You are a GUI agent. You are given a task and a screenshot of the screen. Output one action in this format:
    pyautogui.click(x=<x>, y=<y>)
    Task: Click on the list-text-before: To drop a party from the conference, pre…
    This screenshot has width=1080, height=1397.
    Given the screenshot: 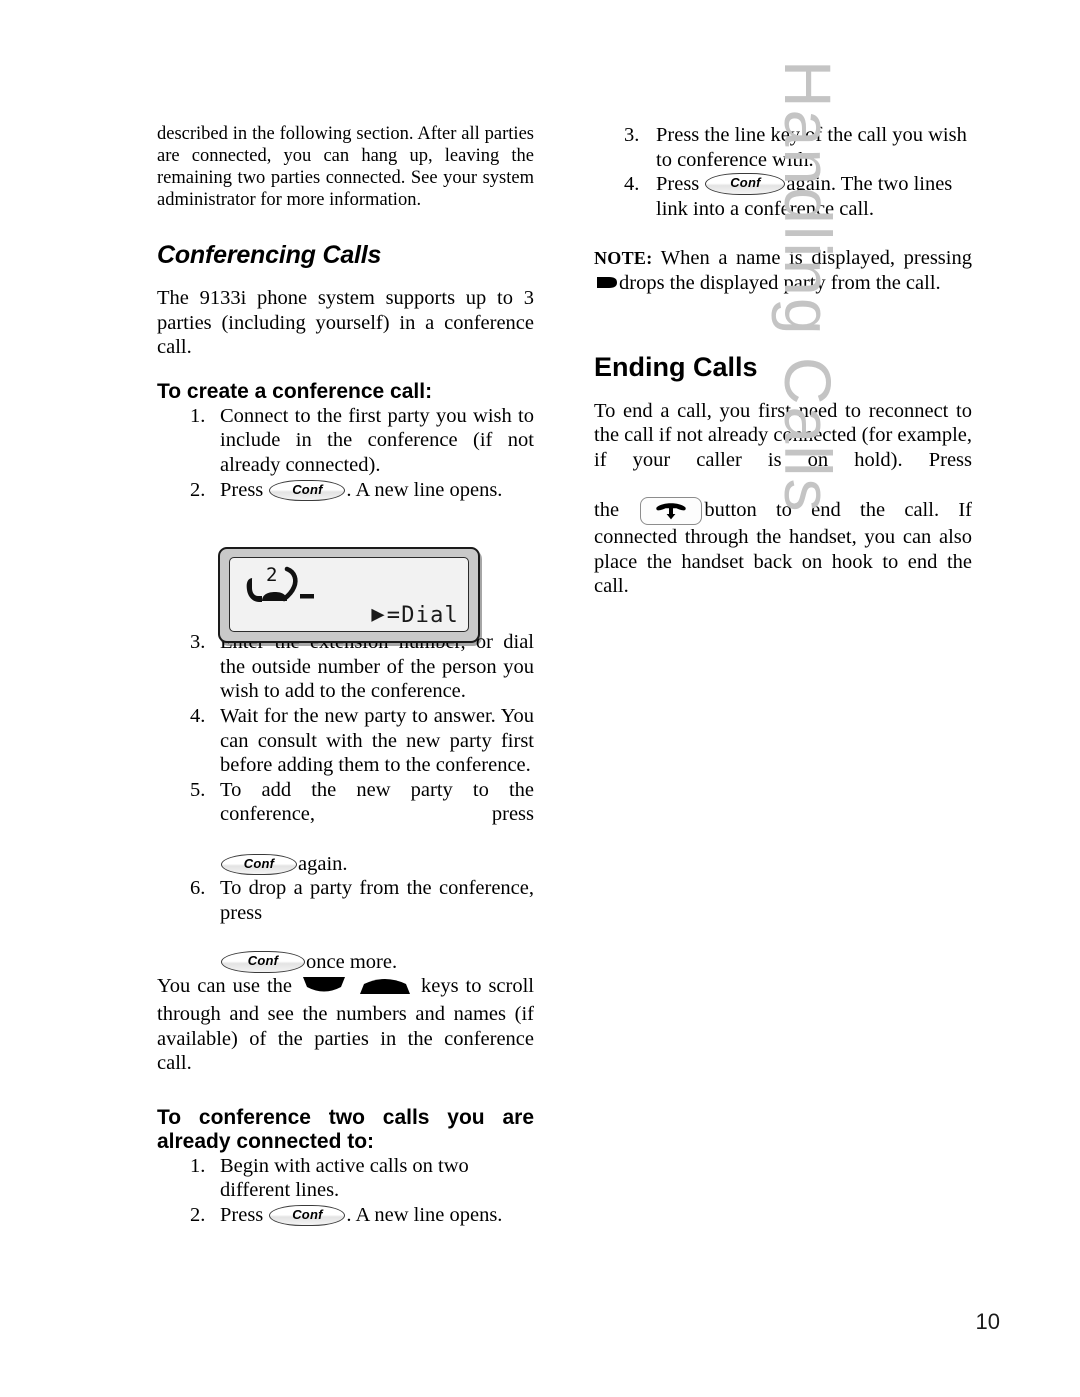 What is the action you would take?
    pyautogui.click(x=377, y=900)
    